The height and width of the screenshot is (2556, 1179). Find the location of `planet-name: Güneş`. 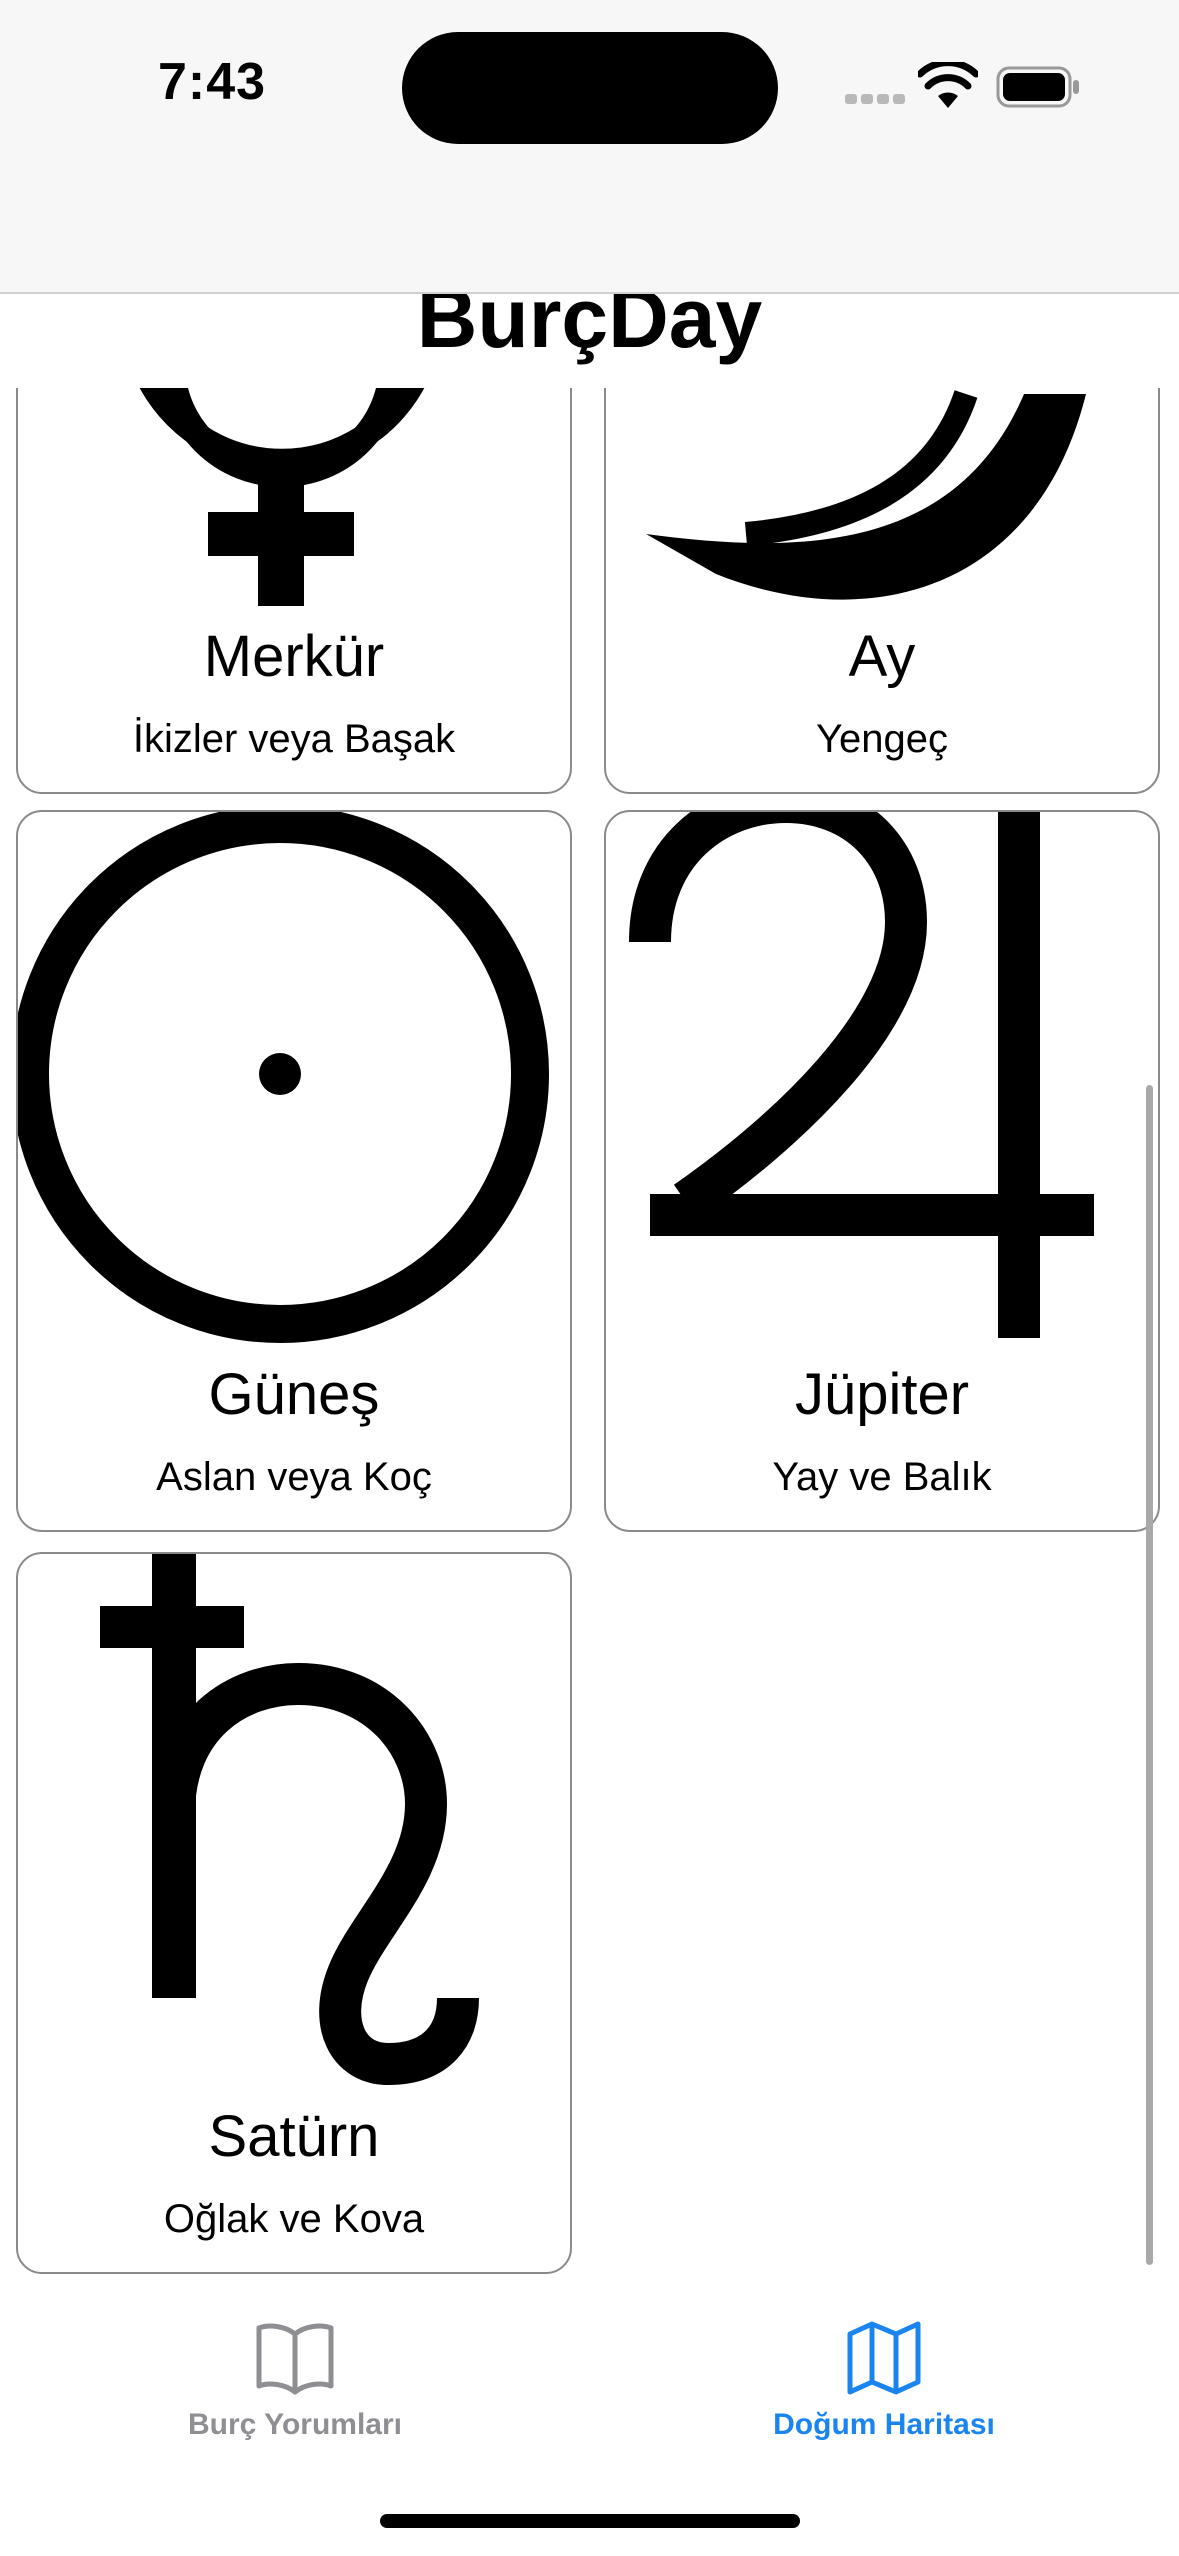

planet-name: Güneş is located at coordinates (294, 1394).